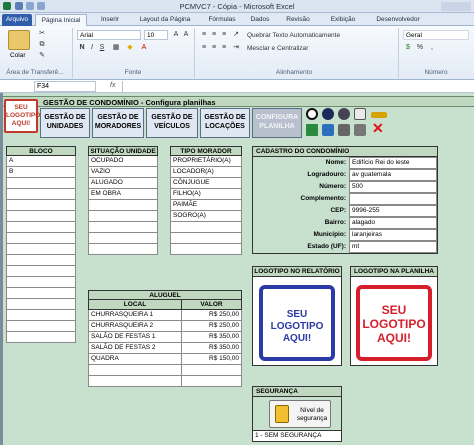 This screenshot has width=474, height=445. I want to click on copy-icon: ⧉, so click(42, 45).